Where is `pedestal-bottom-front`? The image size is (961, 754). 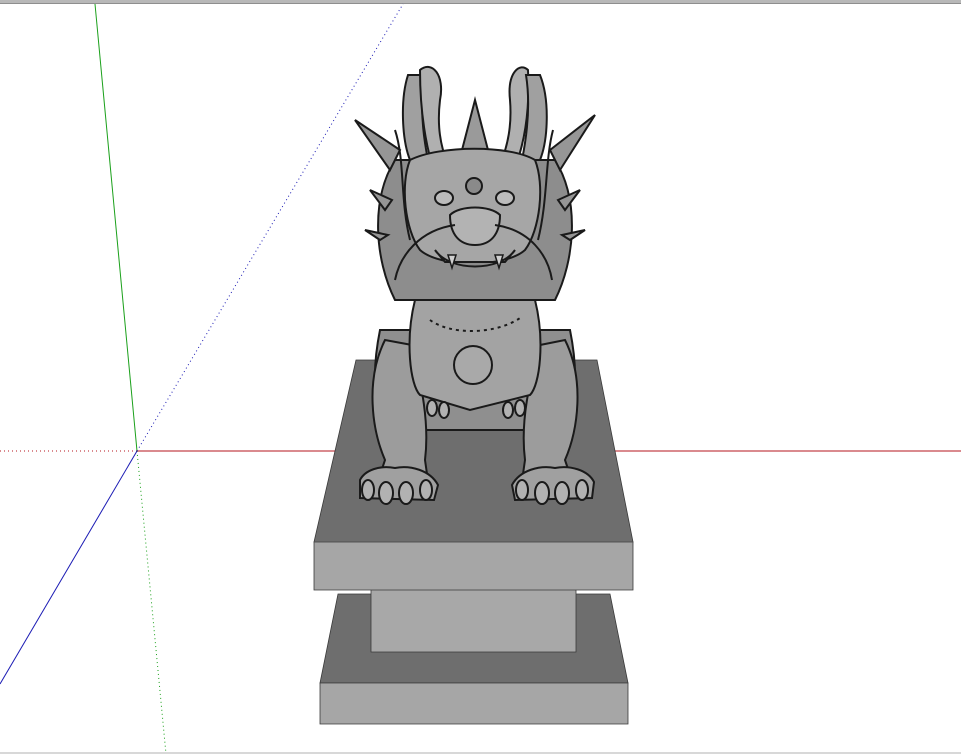 pedestal-bottom-front is located at coordinates (474, 703).